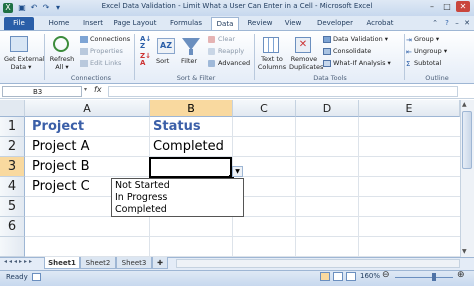 Image resolution: width=474 pixels, height=286 pixels. I want to click on dropdown-option-in-progress: In Progress, so click(141, 197).